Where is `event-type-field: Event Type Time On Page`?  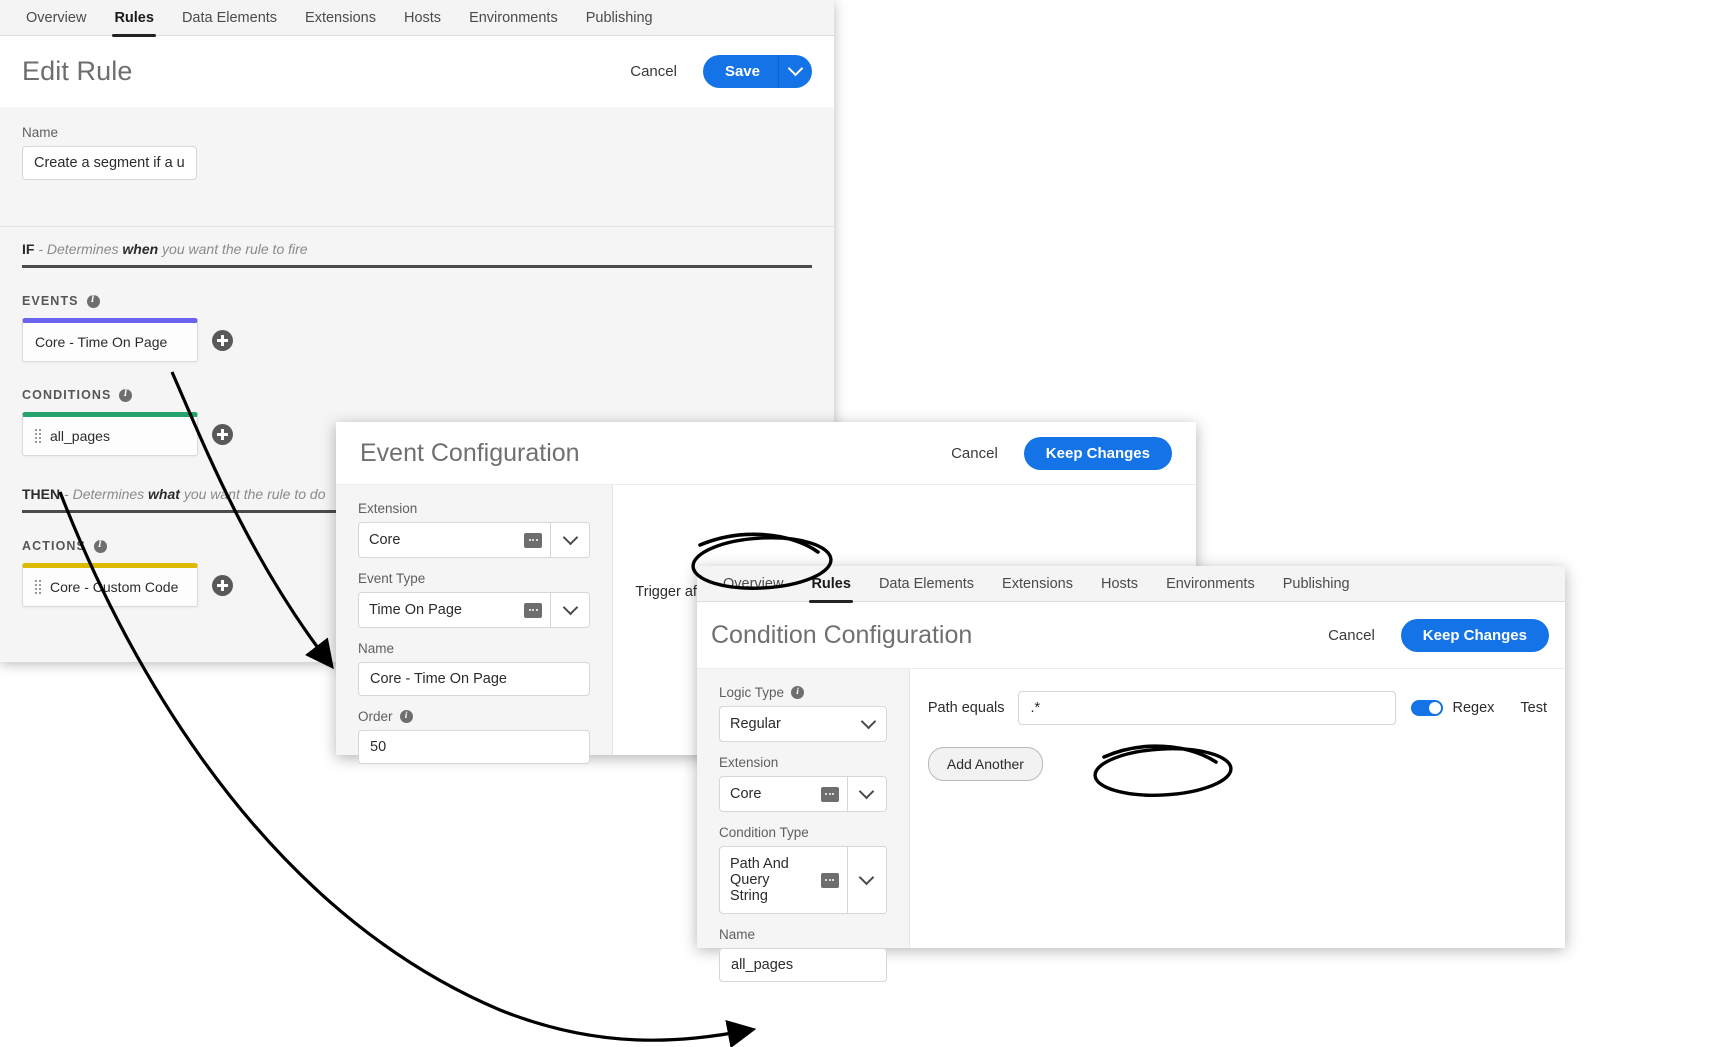
event-type-field: Event Type Time On Page is located at coordinates (474, 599).